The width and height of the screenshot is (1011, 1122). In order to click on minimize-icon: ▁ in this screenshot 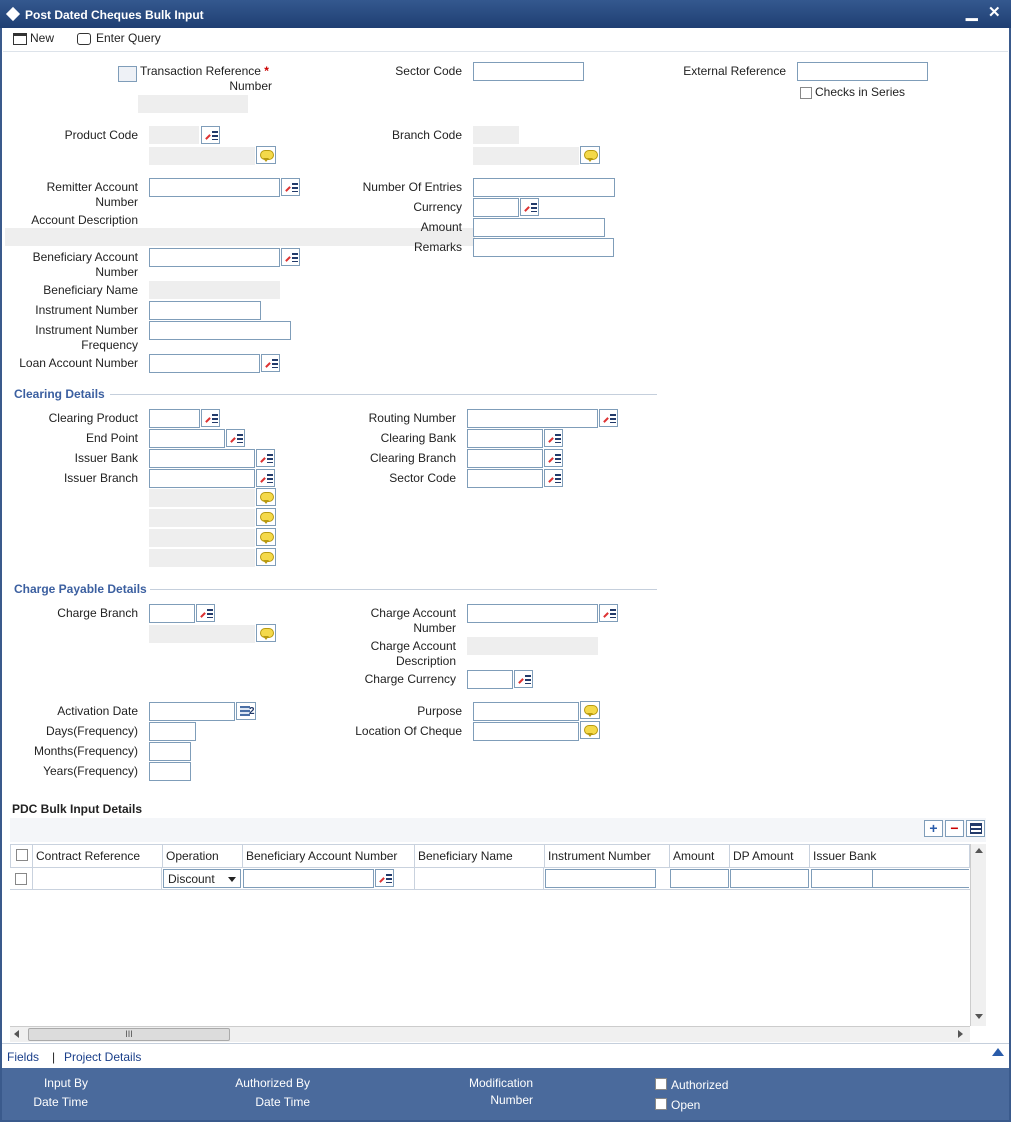, I will do `click(972, 12)`.